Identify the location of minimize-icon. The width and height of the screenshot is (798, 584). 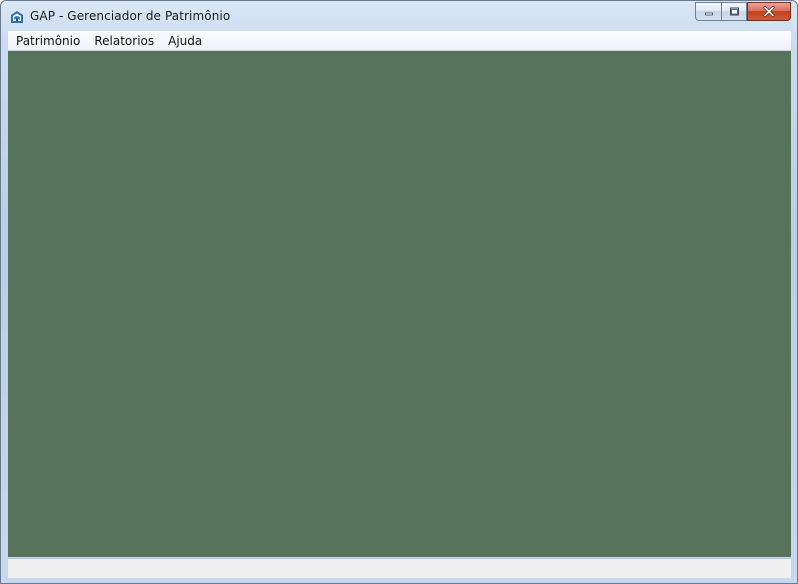
(709, 11).